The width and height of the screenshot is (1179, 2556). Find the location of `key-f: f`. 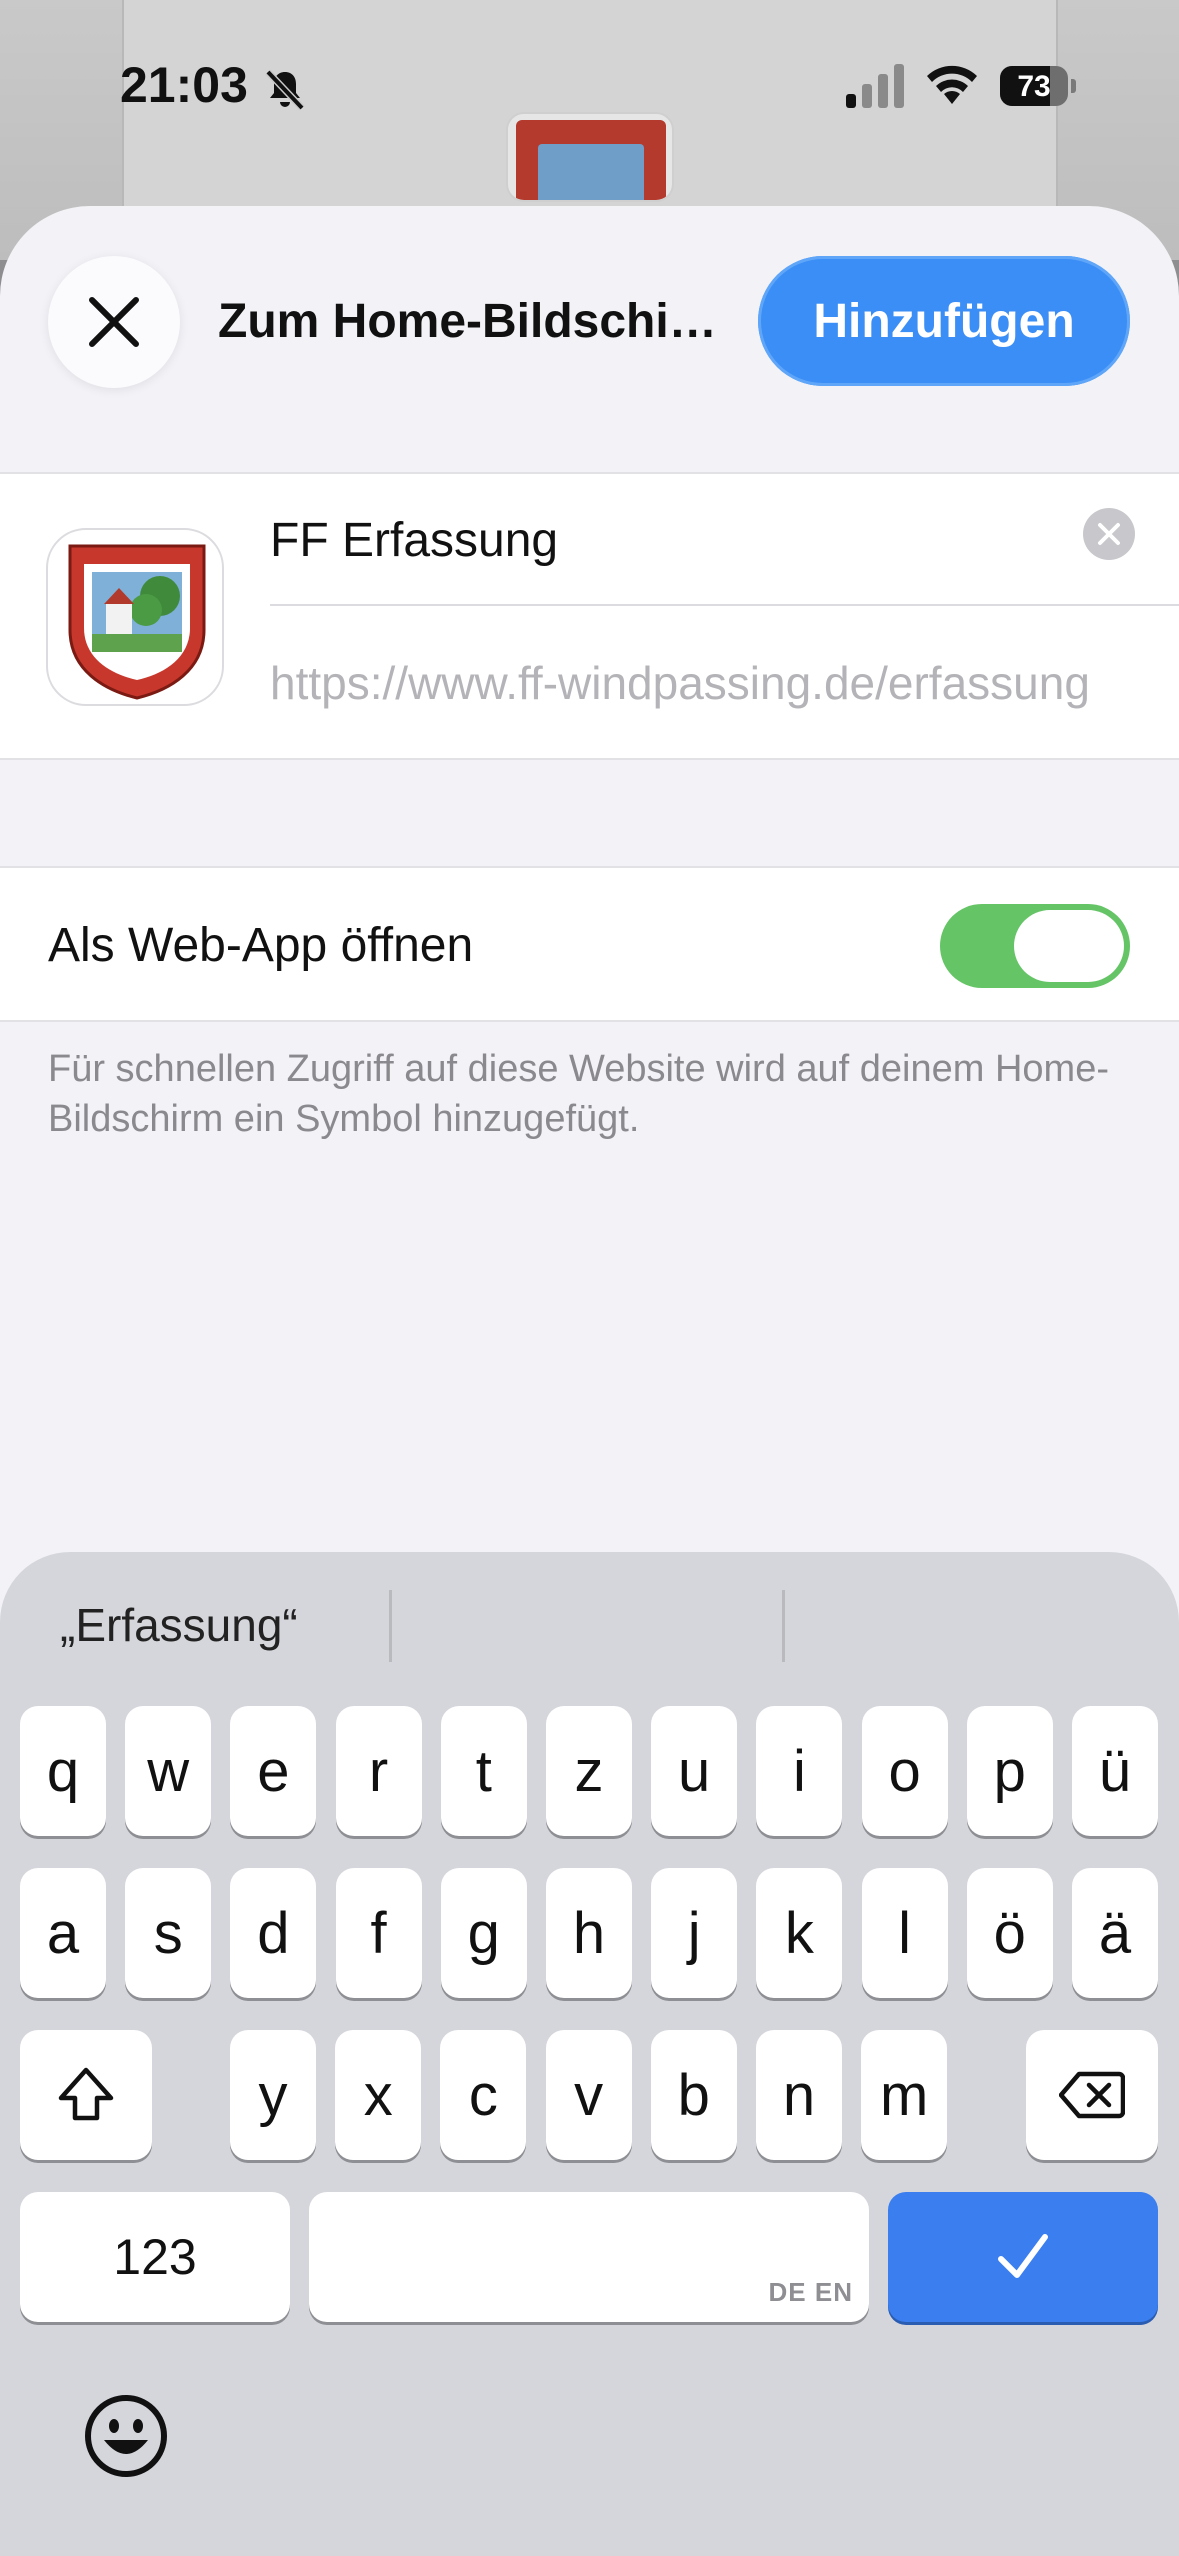

key-f: f is located at coordinates (378, 1933).